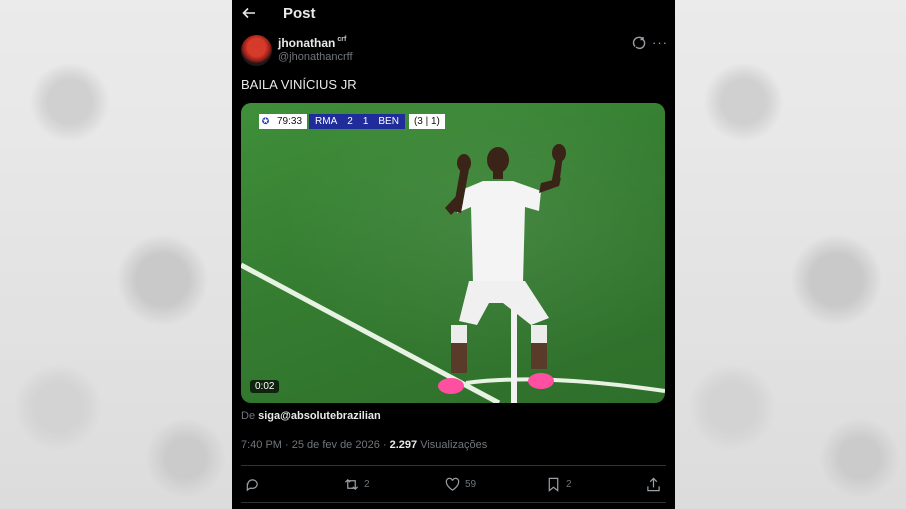  I want to click on like-icon, so click(452, 484).